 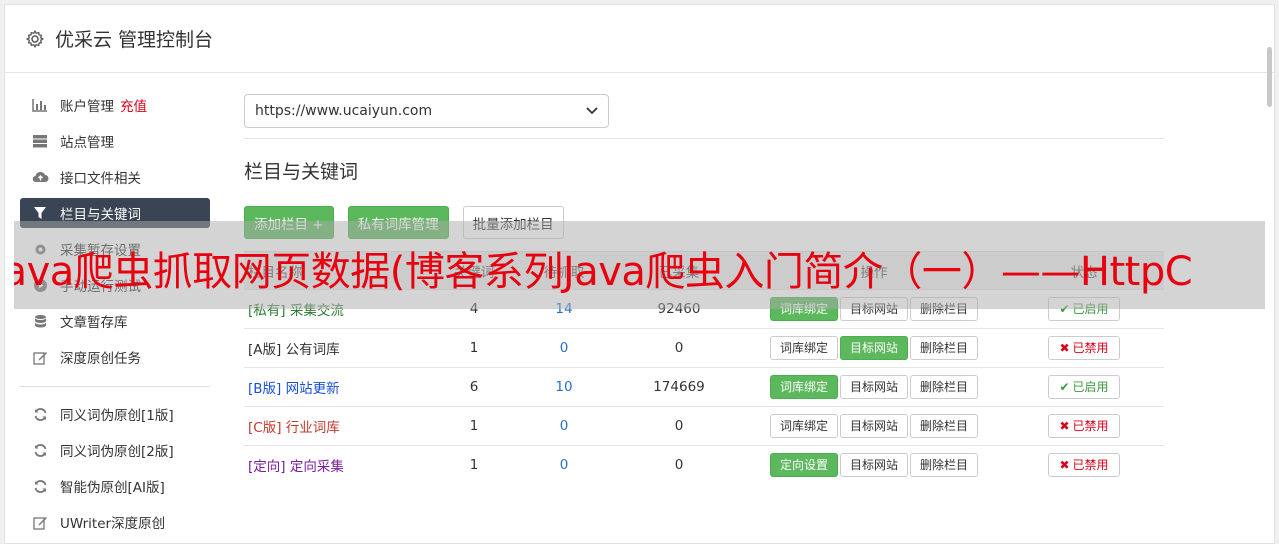 What do you see at coordinates (87, 107) in the screenshot?
I see `sidebar-item-label: 账户管理` at bounding box center [87, 107].